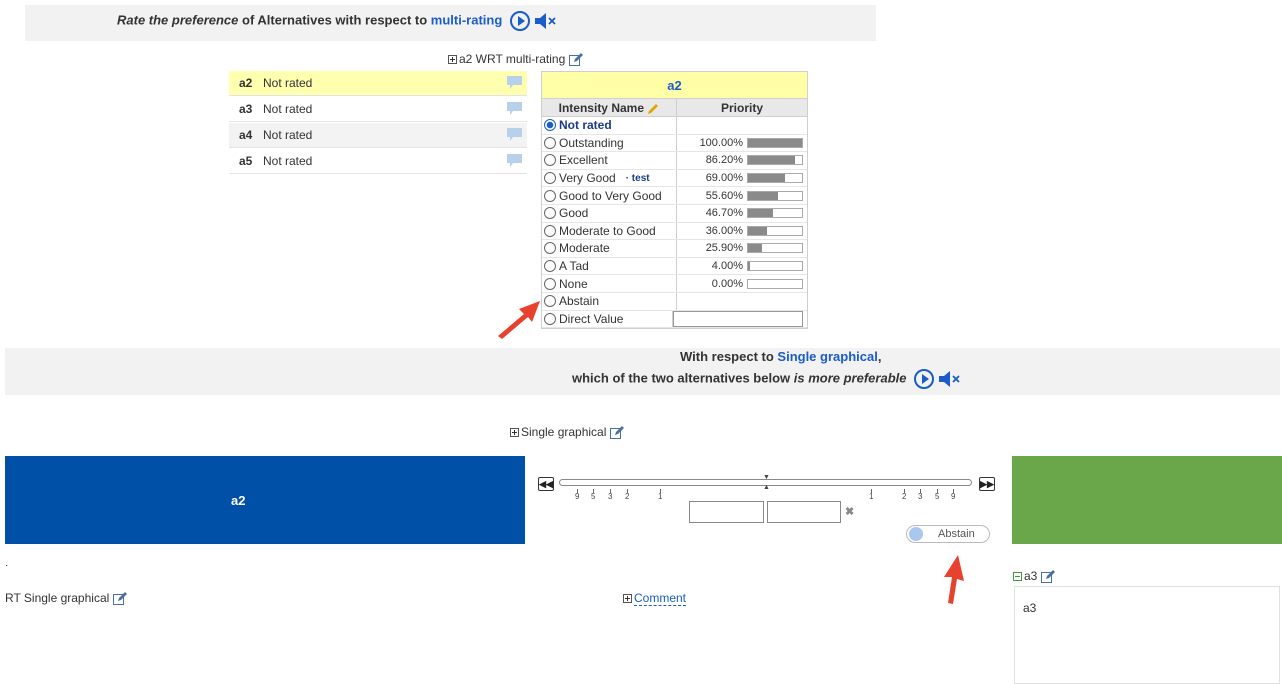 The image size is (1282, 684). Describe the element at coordinates (721, 142) in the screenshot. I see `priority-percent: 100.00%` at that location.